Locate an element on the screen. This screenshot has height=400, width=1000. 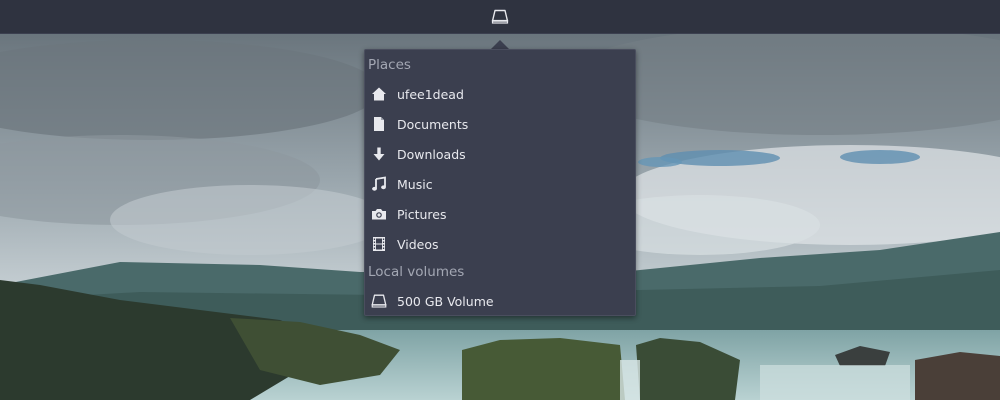
camera-icon is located at coordinates (379, 214).